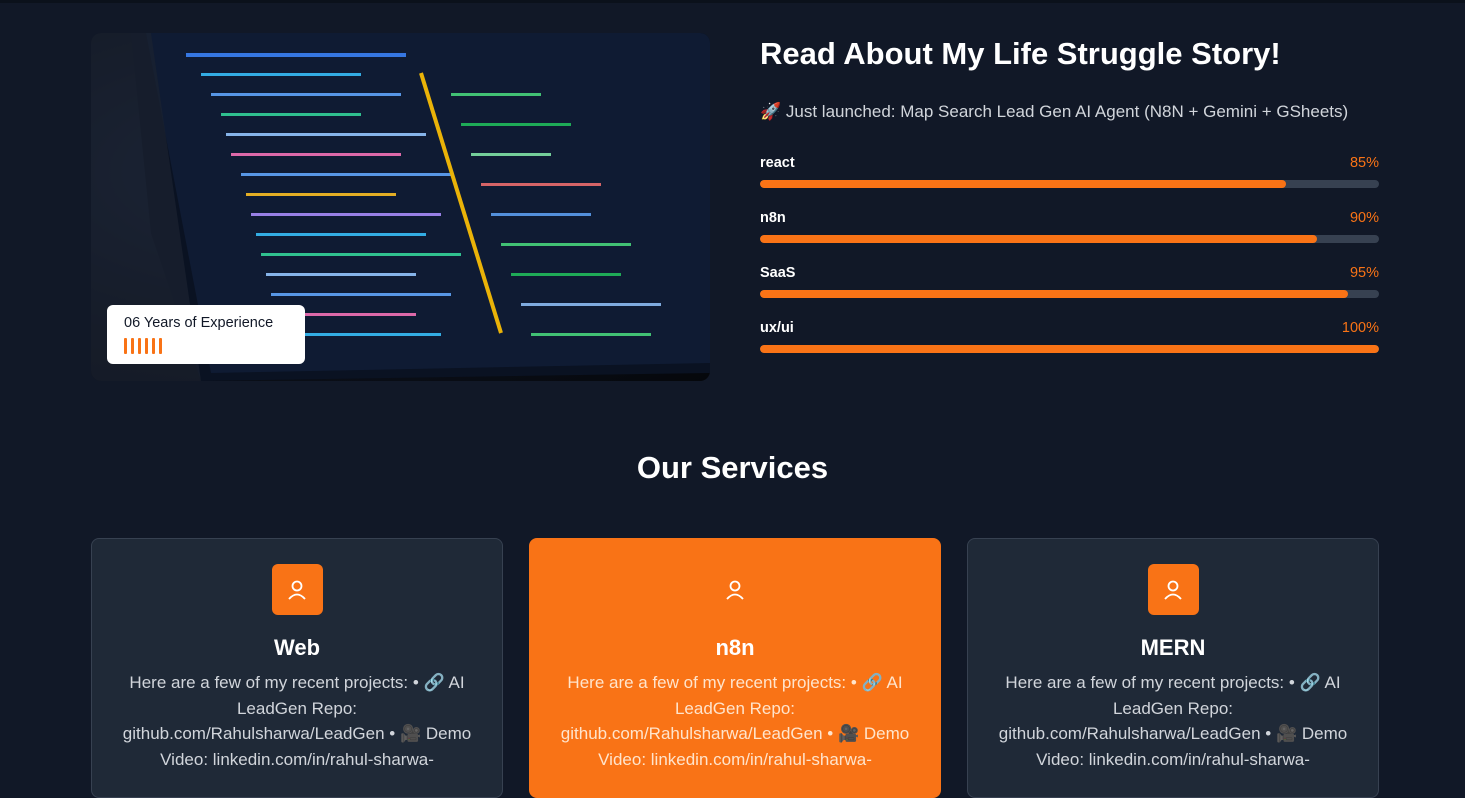 The width and height of the screenshot is (1465, 798). What do you see at coordinates (1364, 273) in the screenshot?
I see `skill-percent: 95%` at bounding box center [1364, 273].